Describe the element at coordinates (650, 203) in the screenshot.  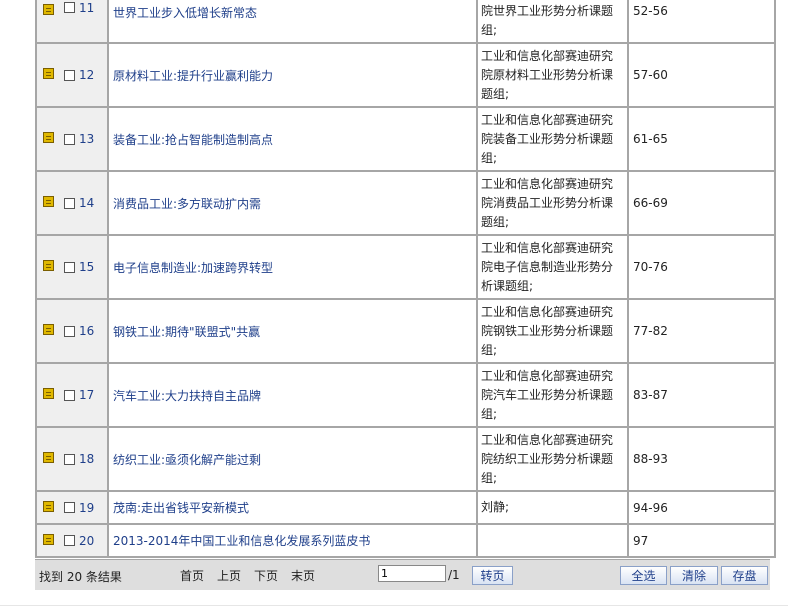
I see `page-range: 66-69` at that location.